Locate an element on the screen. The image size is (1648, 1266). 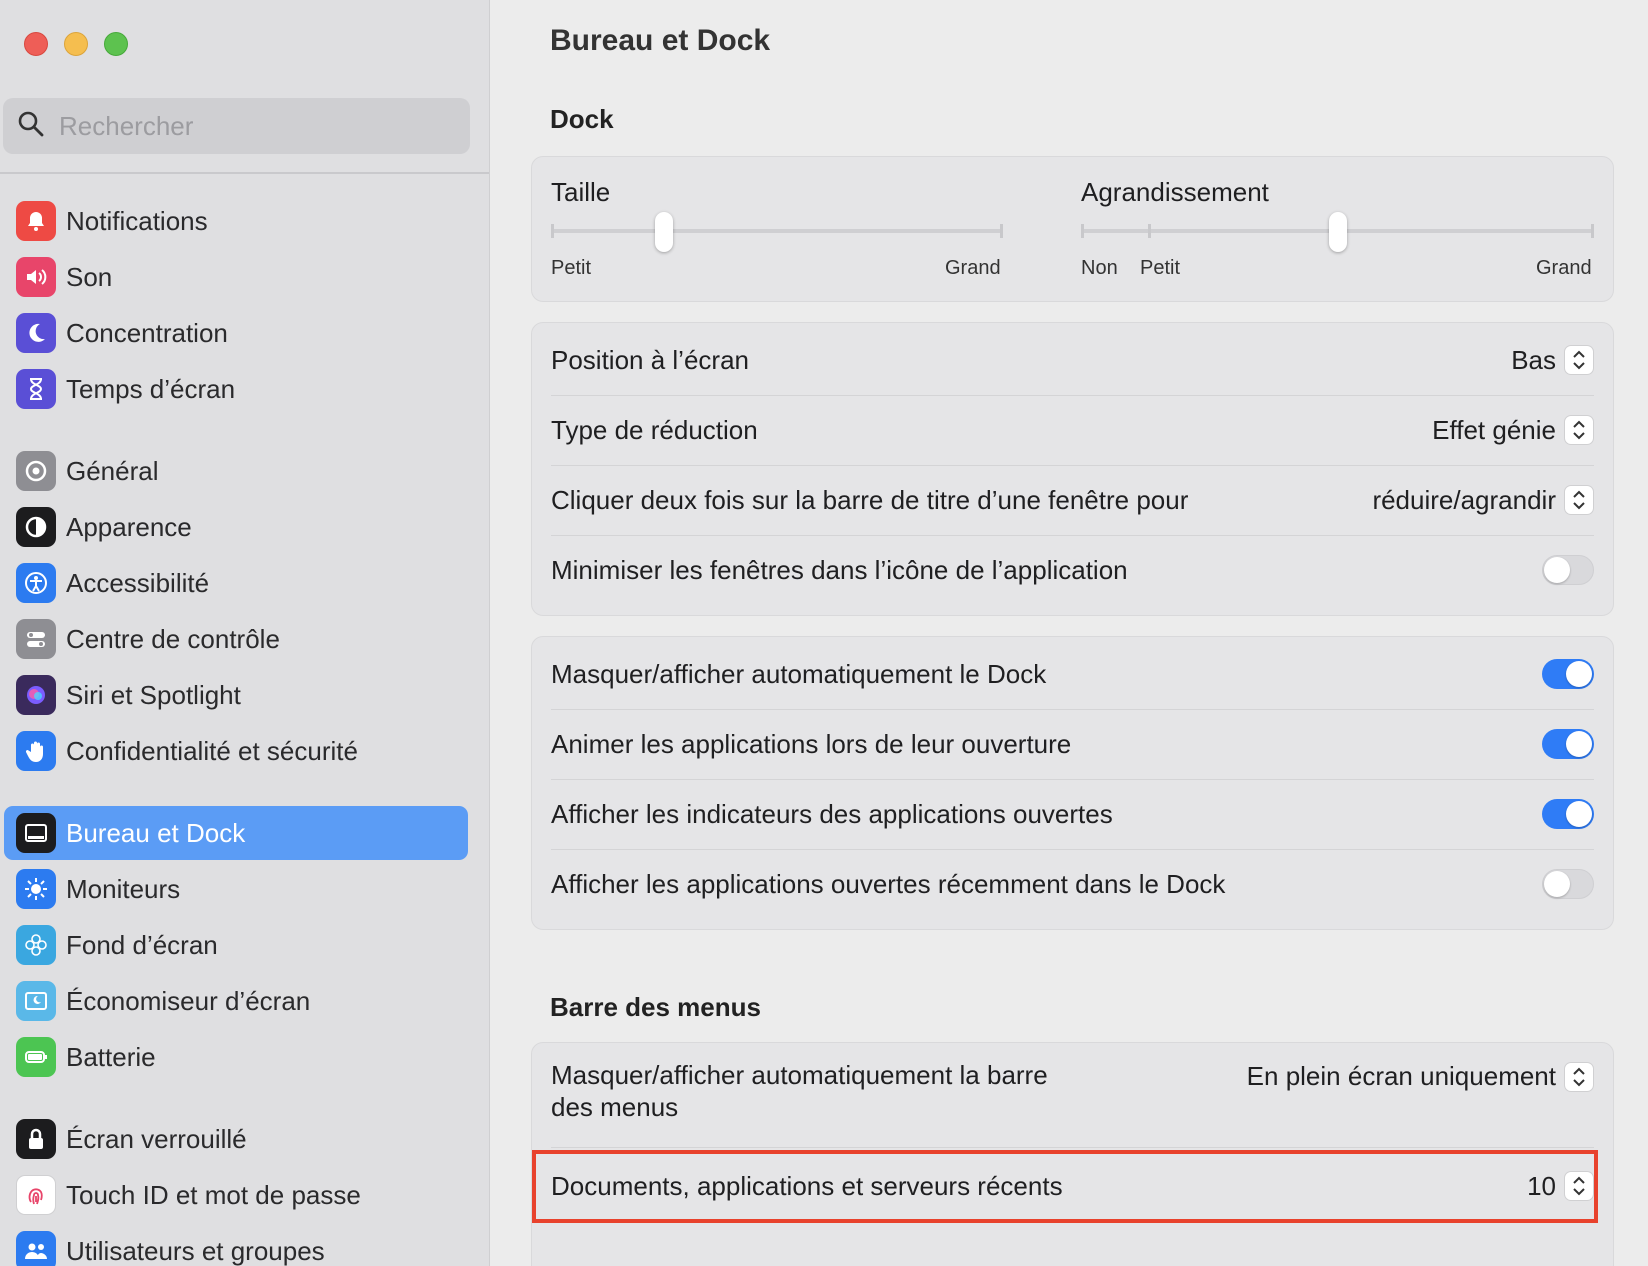
double-click-value: réduire/agrandir is located at coordinates (1464, 499).